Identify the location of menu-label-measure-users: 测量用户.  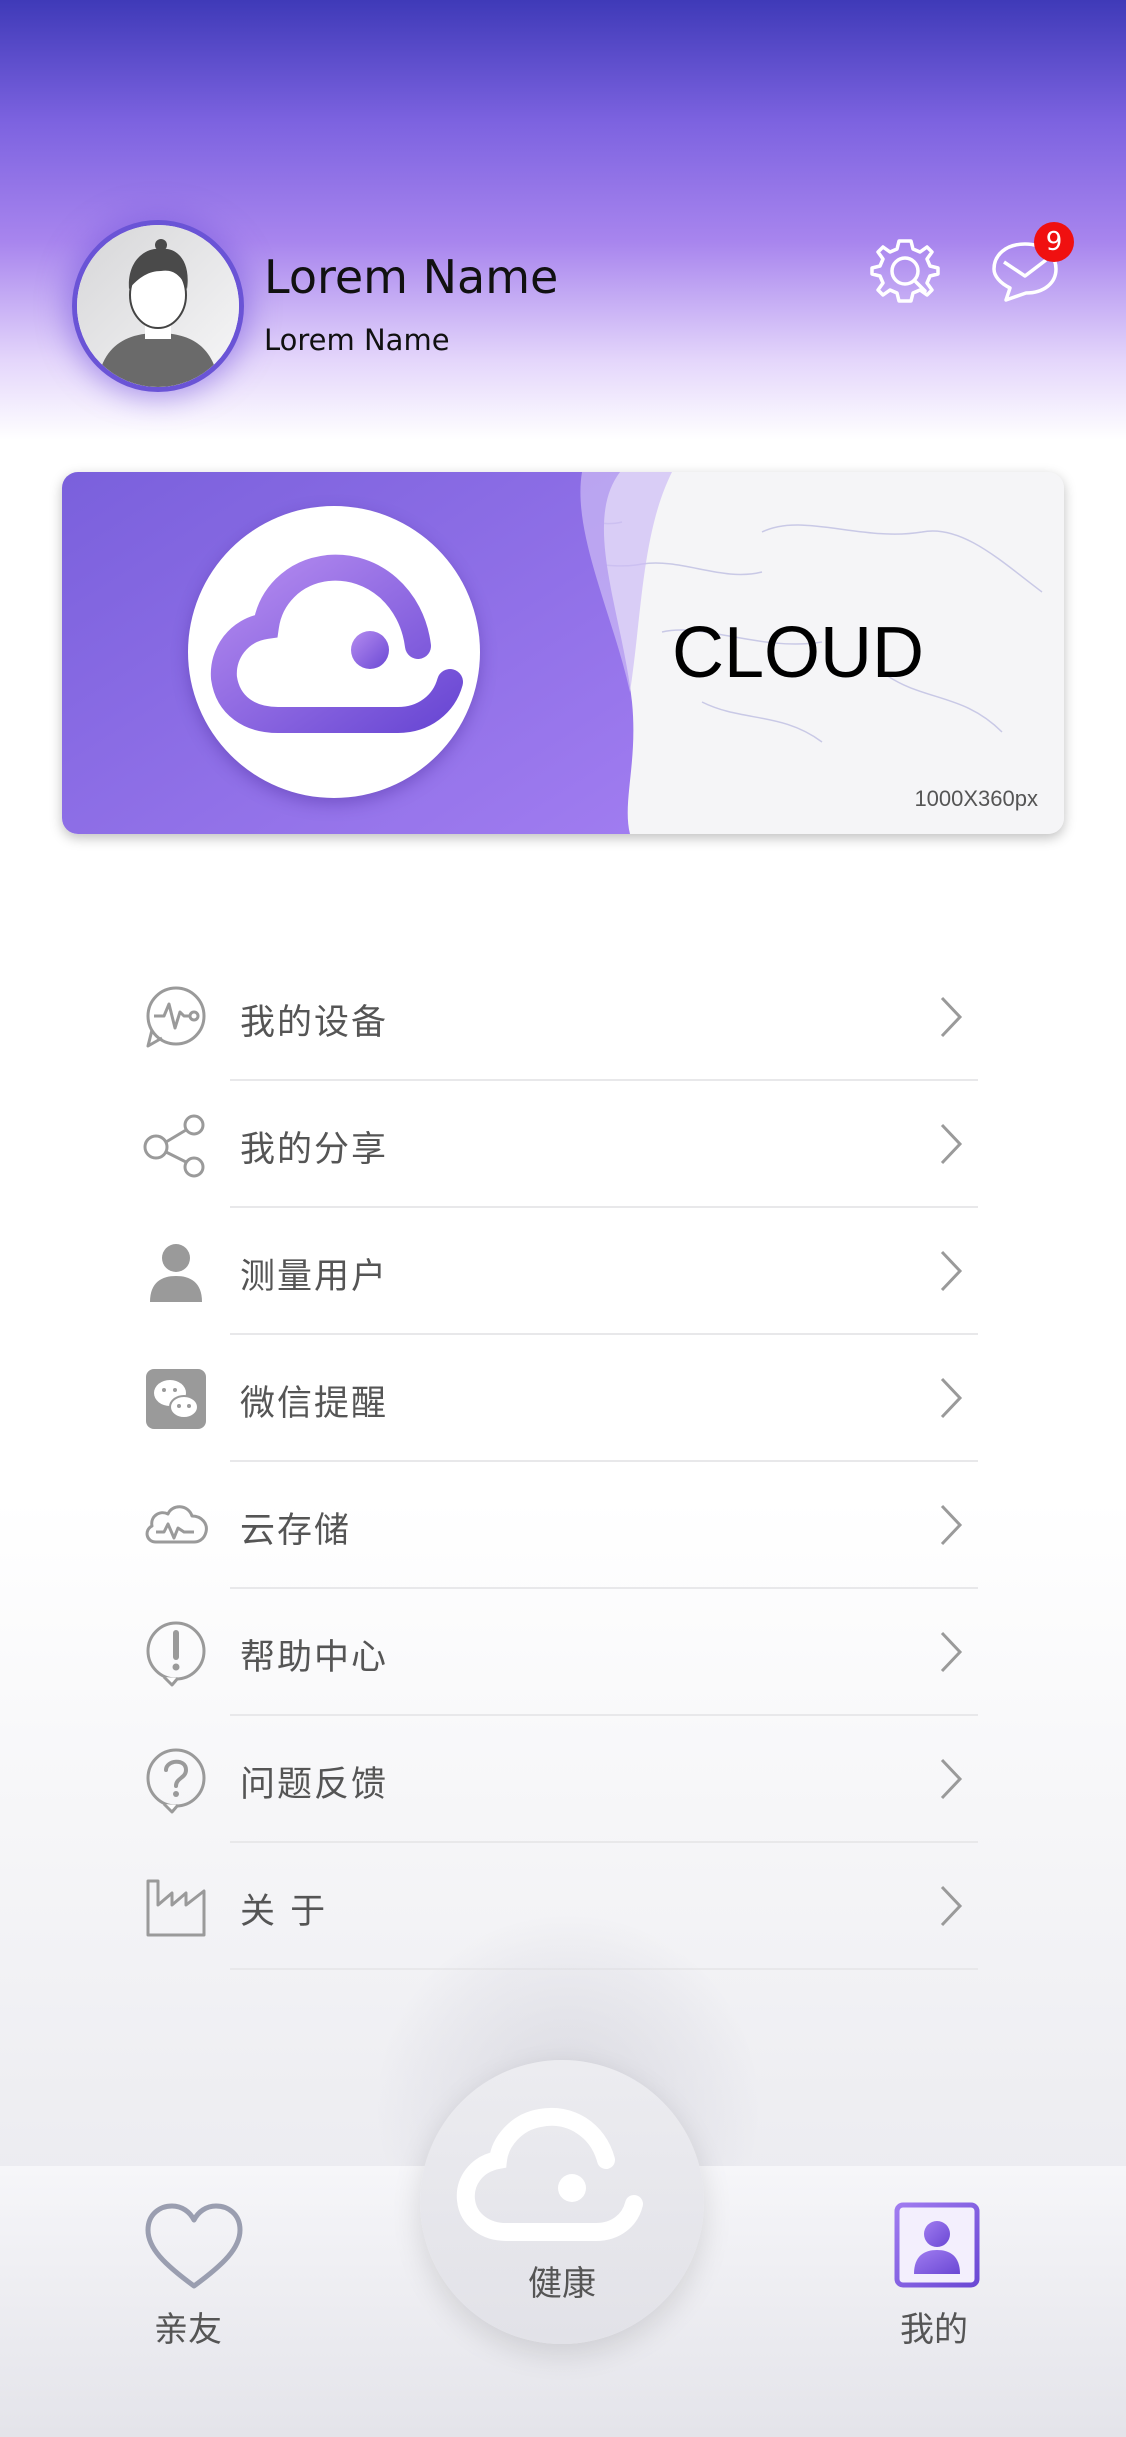
(314, 1277).